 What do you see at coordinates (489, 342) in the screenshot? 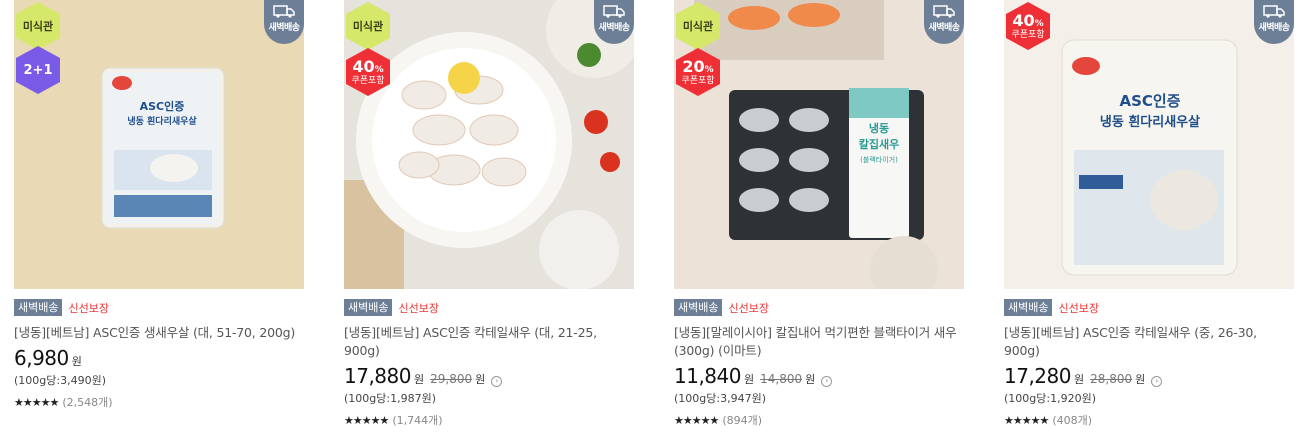
I see `product-name: [냉동][베트남] ASC인증 칵테일새우 (대, 21-25, 900g)` at bounding box center [489, 342].